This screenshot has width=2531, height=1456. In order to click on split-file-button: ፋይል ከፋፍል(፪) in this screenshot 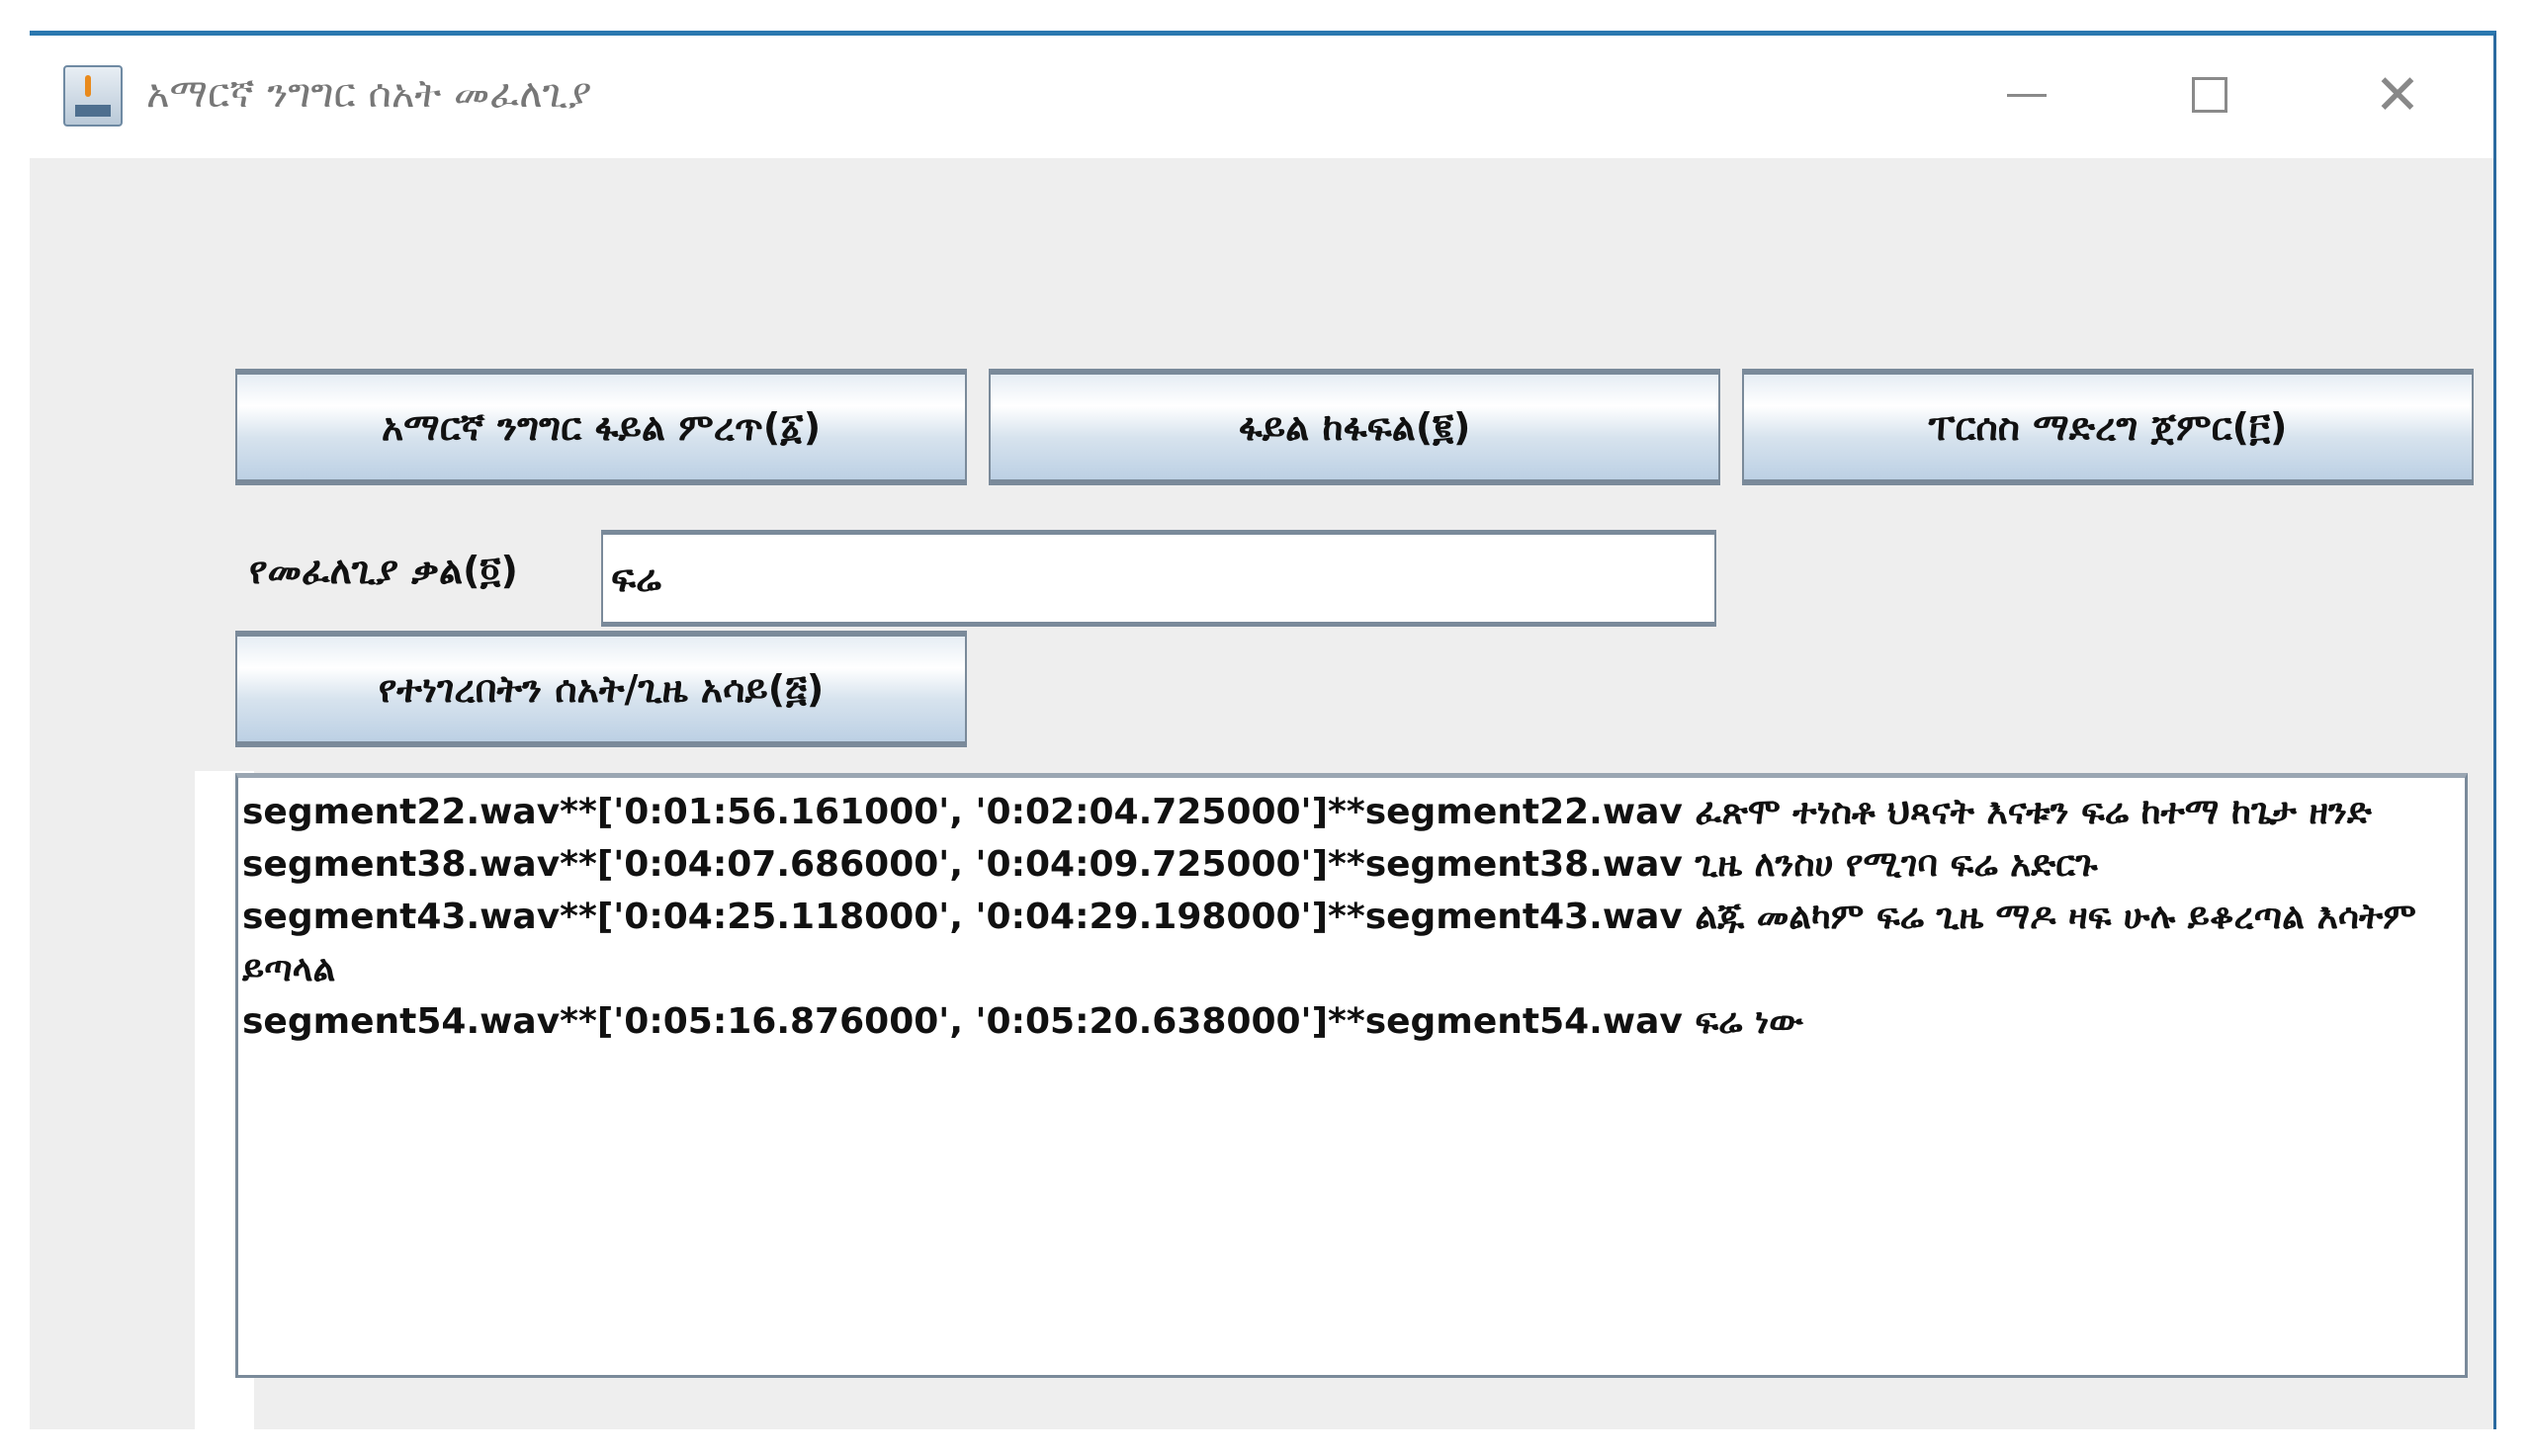, I will do `click(1354, 427)`.